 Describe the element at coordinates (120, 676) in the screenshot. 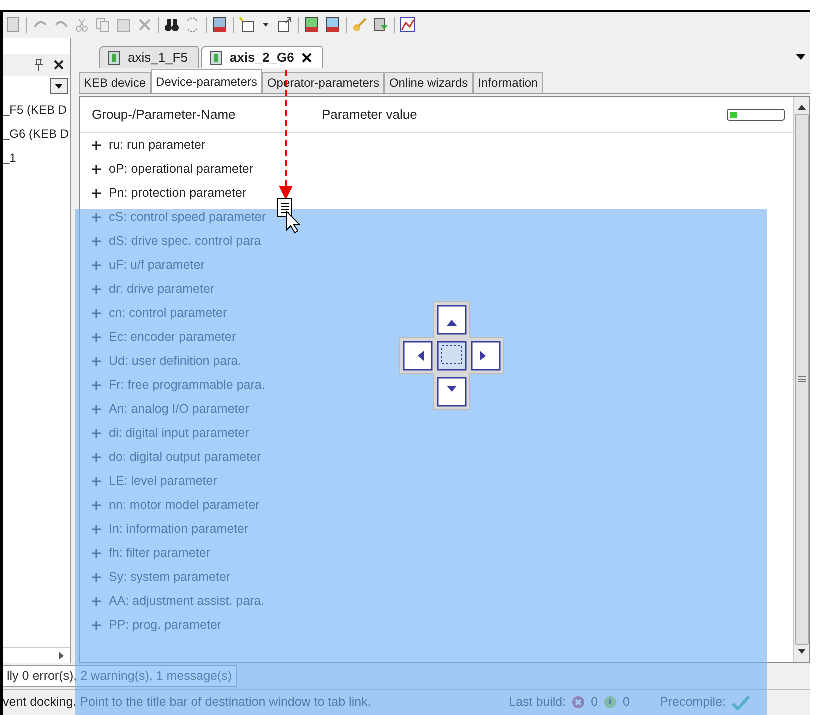

I see `output-tab: lly 0 error(s), 2 warning(s), 1 message(s)` at that location.